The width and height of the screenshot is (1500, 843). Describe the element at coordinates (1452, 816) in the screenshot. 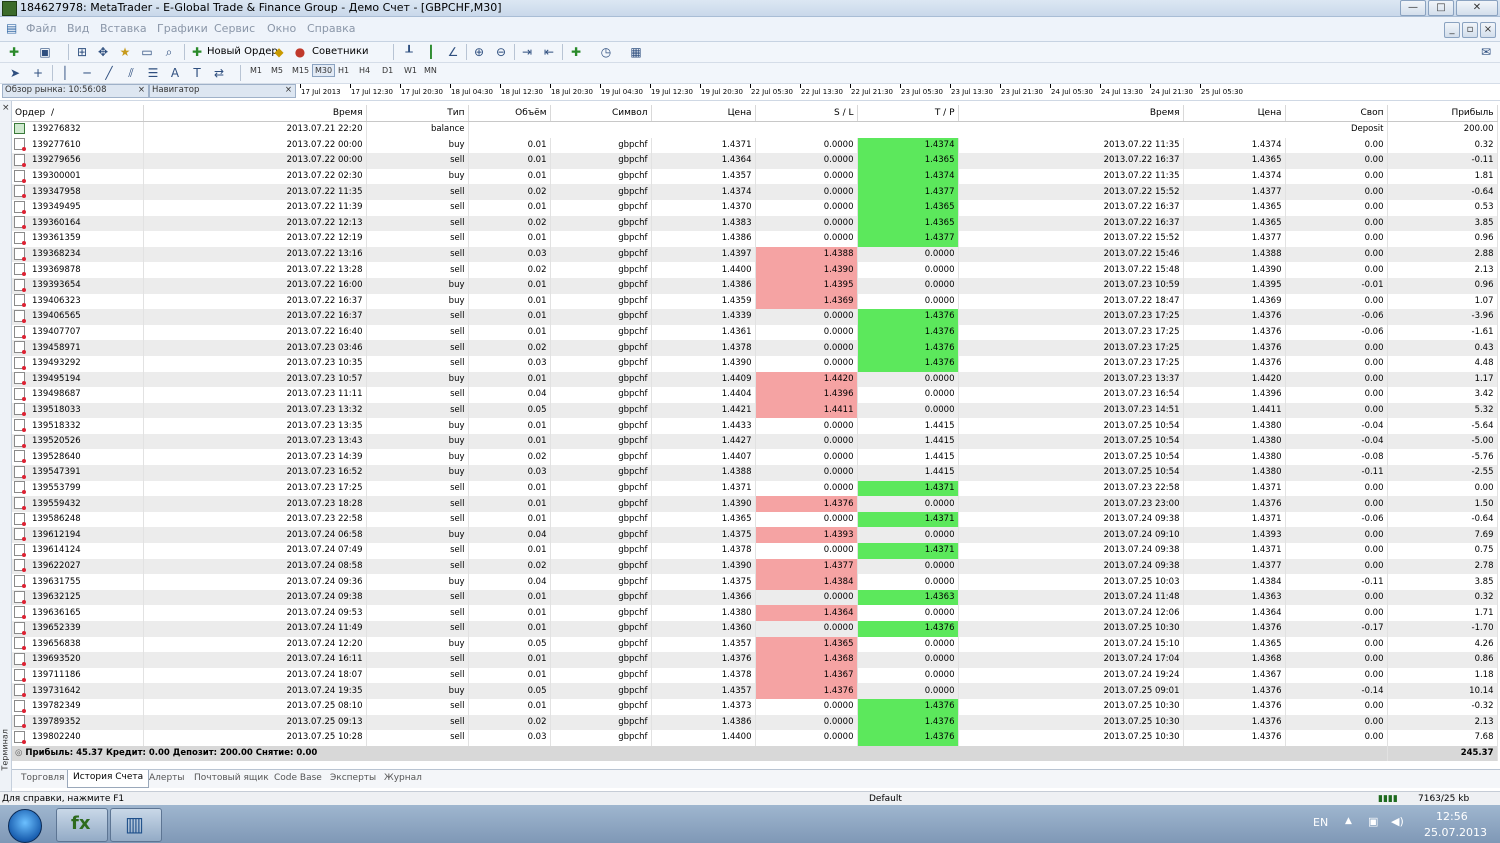

I see `clock-time: 12:56` at that location.